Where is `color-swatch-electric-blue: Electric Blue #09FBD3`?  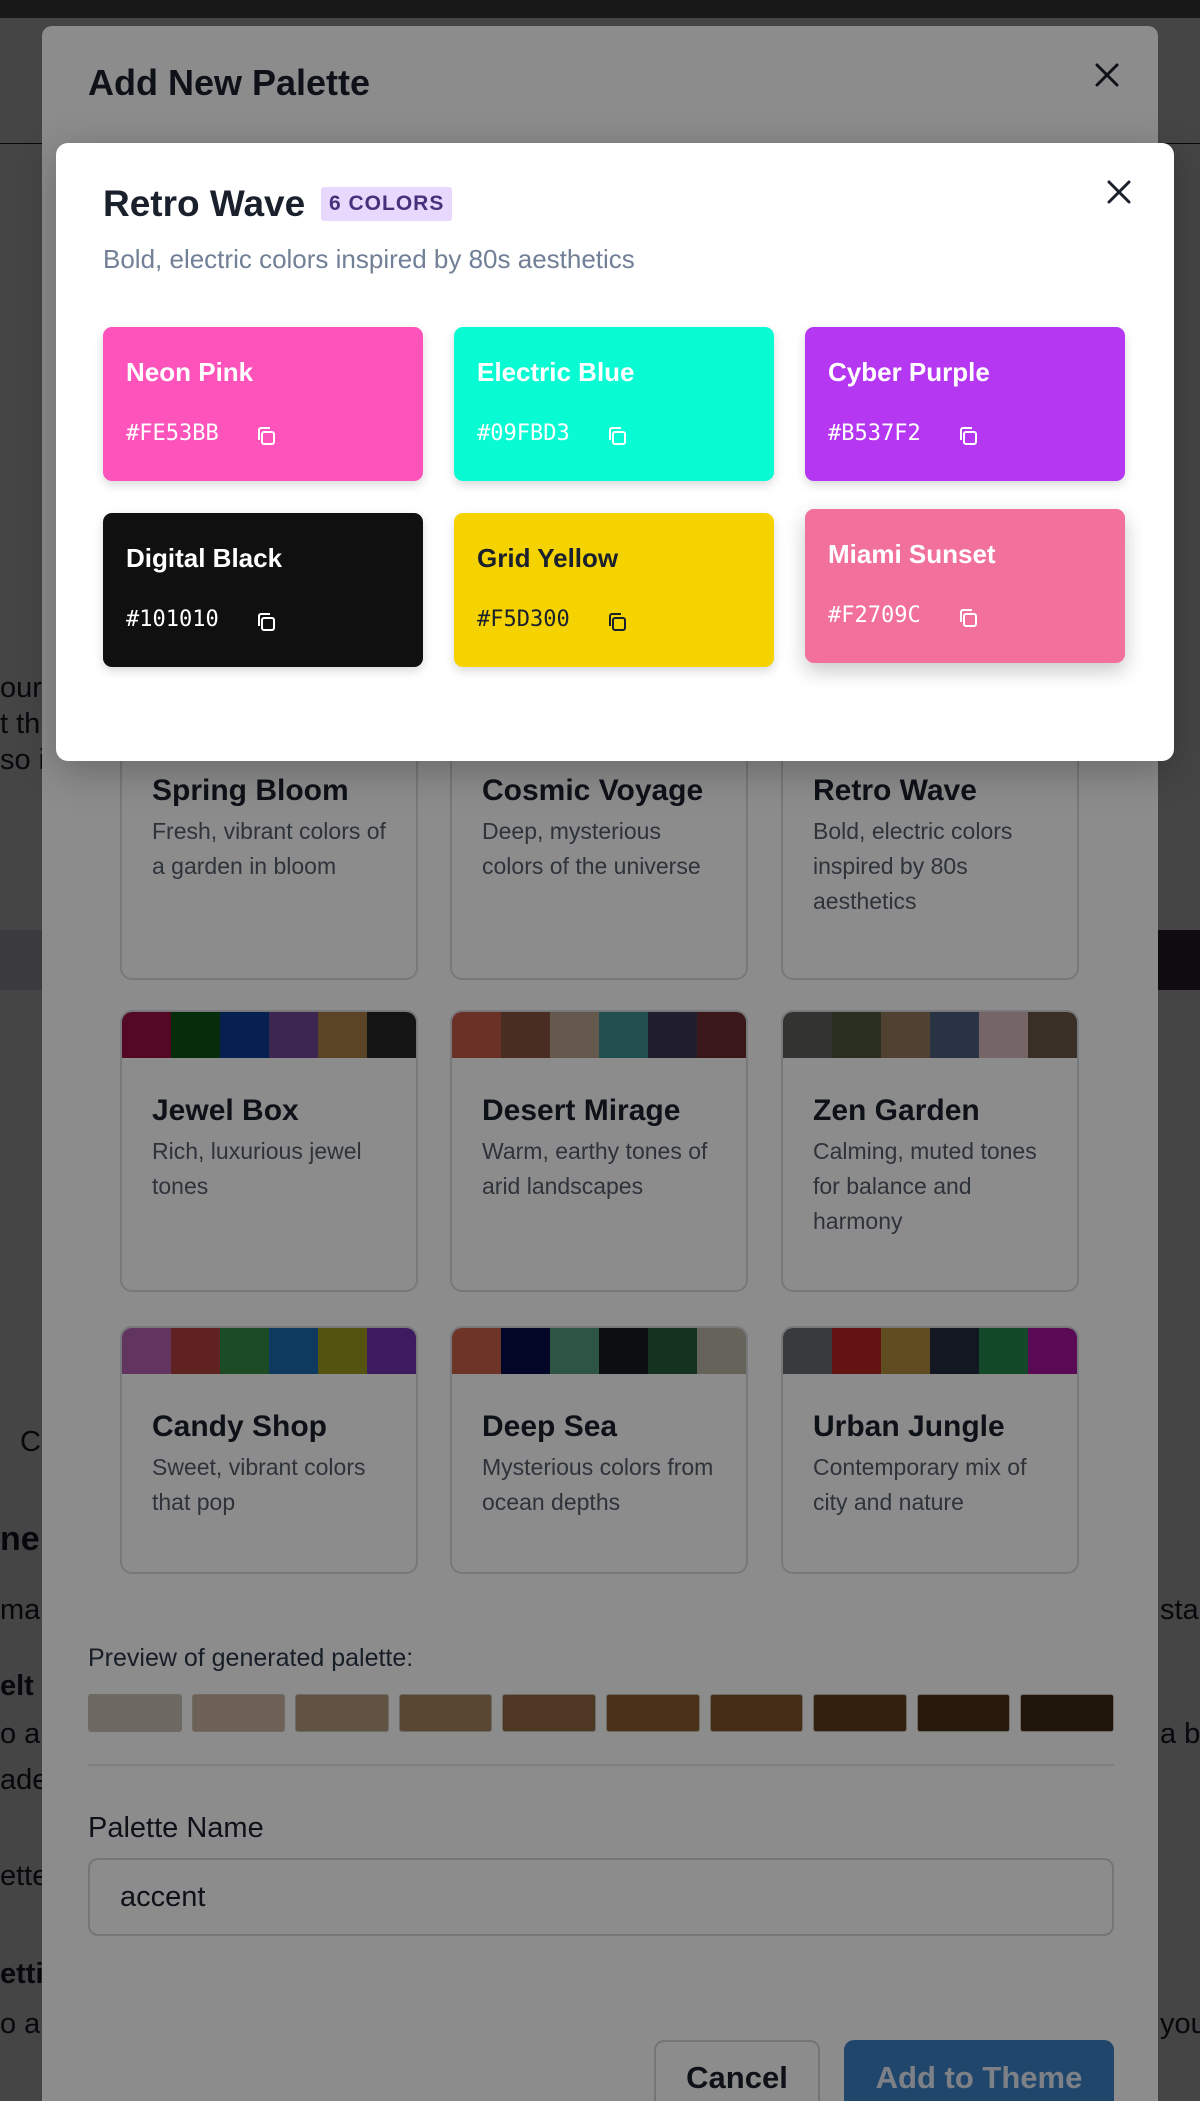 color-swatch-electric-blue: Electric Blue #09FBD3 is located at coordinates (614, 404).